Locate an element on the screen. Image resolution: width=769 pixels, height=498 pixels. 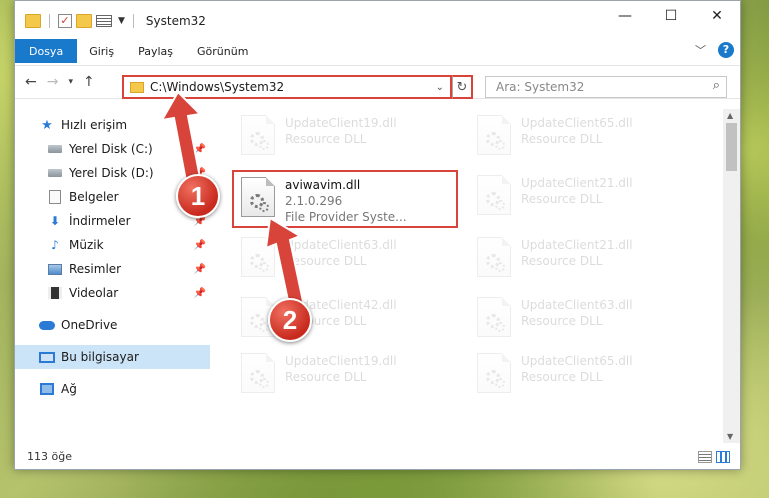
computer-icon is located at coordinates (47, 357).